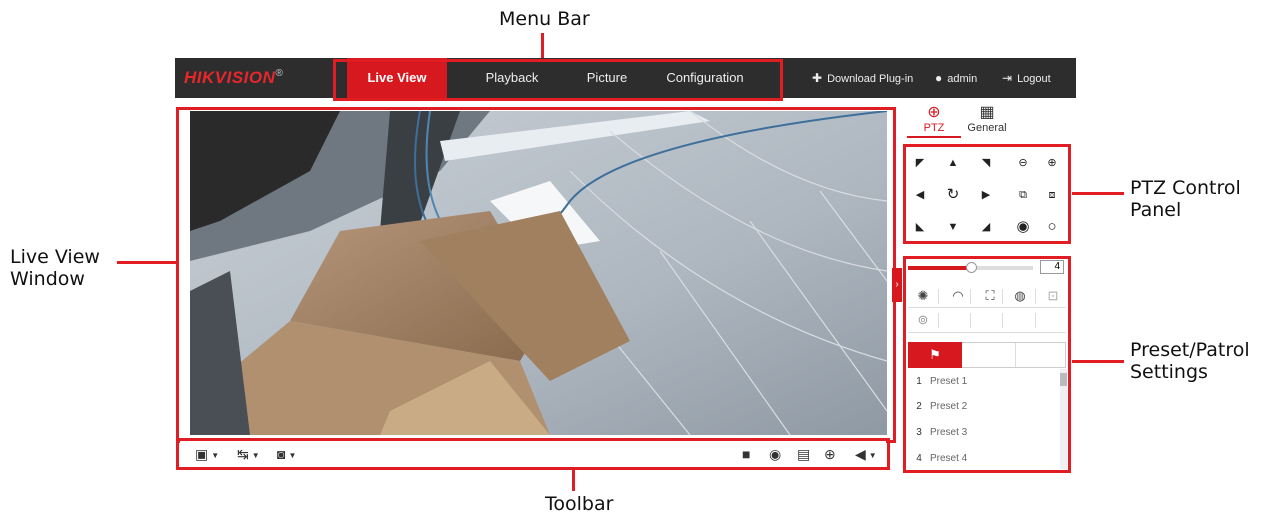 The width and height of the screenshot is (1284, 519). Describe the element at coordinates (949, 458) in the screenshot. I see `preset-name: Preset 4` at that location.